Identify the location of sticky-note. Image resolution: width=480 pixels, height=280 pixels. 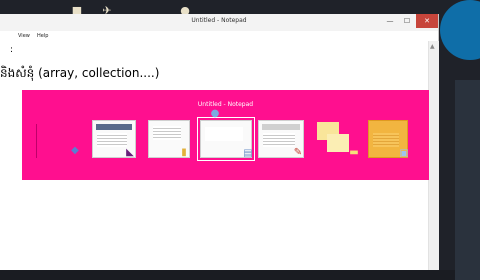
(338, 143).